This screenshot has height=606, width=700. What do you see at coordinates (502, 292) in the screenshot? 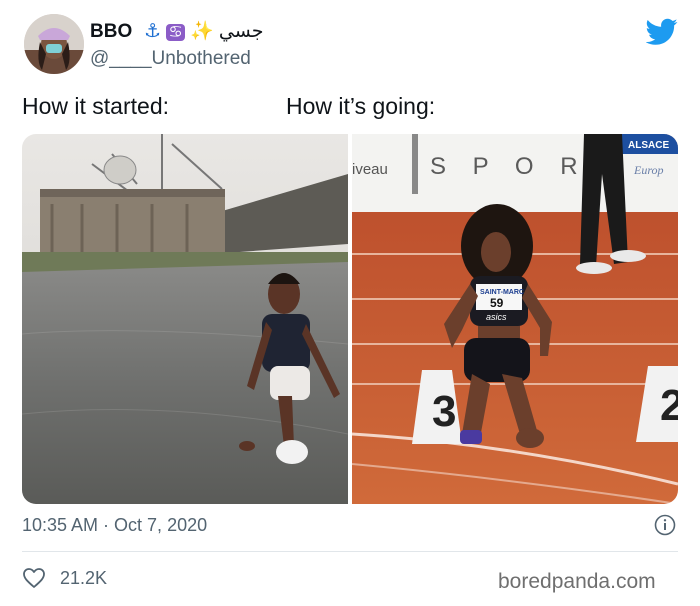
I see `bib-name-text: SAINT-MARC` at bounding box center [502, 292].